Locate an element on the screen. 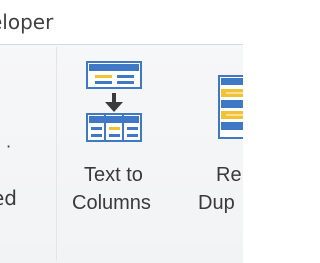 Image resolution: width=320 pixels, height=263 pixels. left-group-glyph: · is located at coordinates (9, 146).